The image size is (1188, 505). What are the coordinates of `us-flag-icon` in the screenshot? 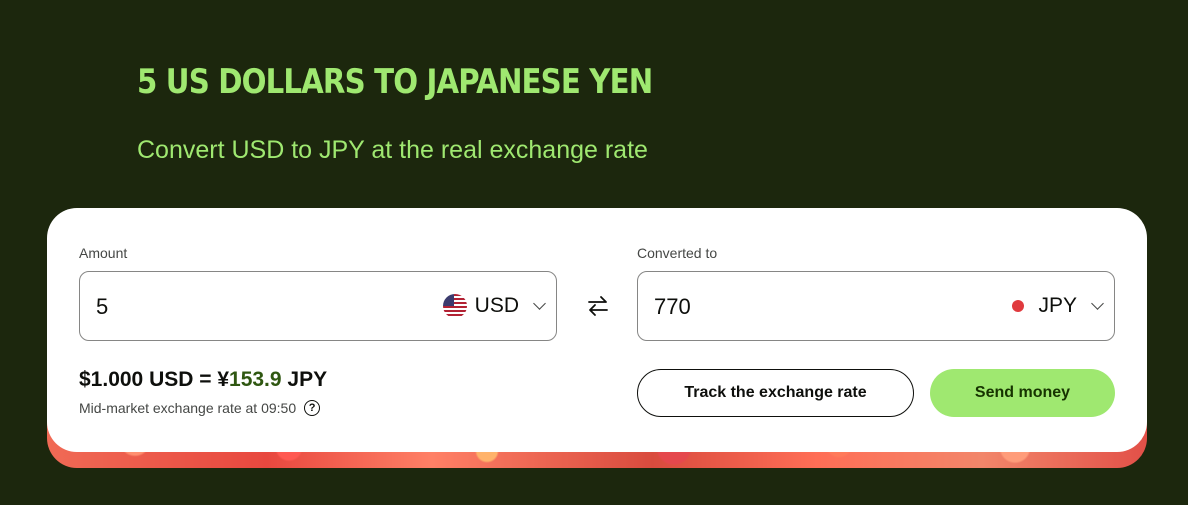 It's located at (454, 306).